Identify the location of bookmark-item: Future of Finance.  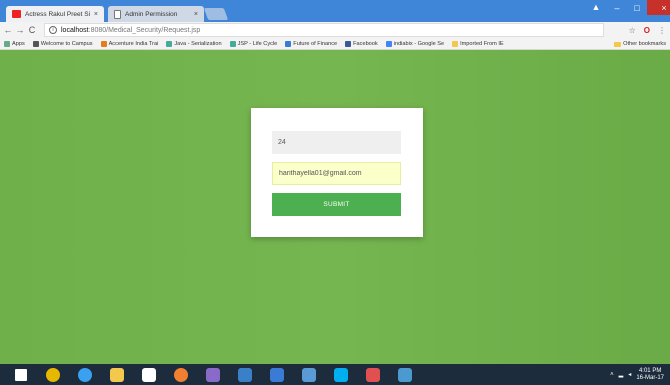
(311, 43).